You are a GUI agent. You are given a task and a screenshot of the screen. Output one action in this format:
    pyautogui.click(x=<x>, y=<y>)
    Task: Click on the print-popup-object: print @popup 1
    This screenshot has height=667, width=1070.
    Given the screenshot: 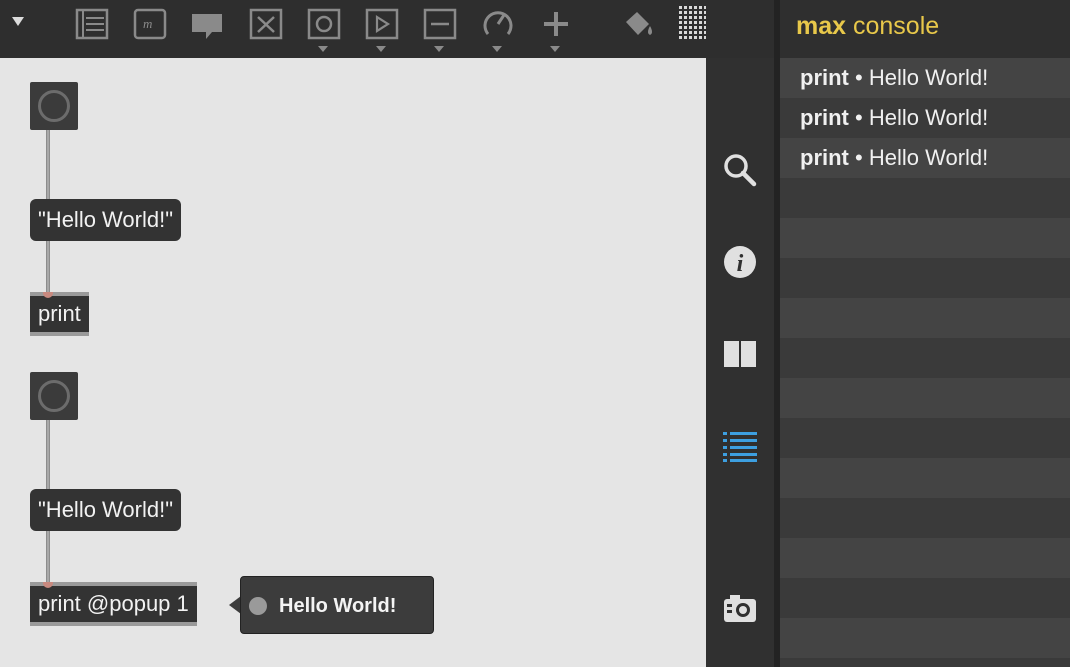 What is the action you would take?
    pyautogui.click(x=113, y=604)
    